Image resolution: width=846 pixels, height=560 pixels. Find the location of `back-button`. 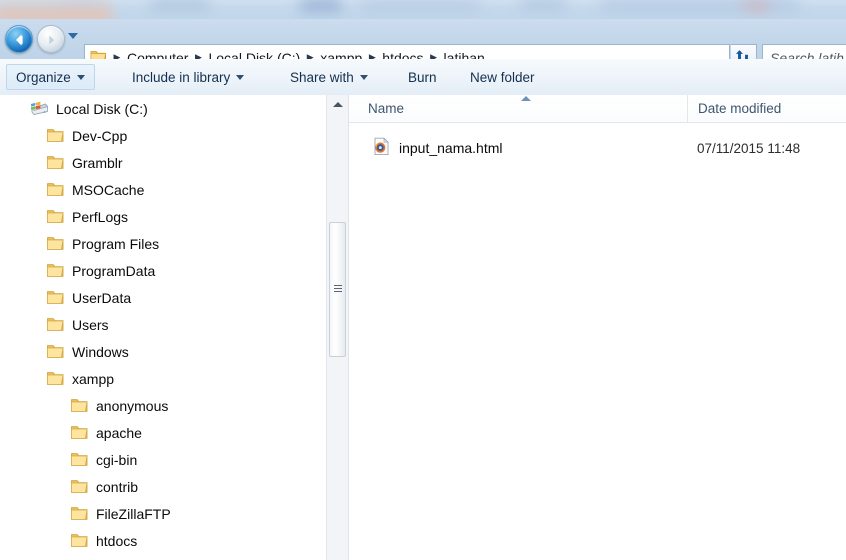

back-button is located at coordinates (19, 39).